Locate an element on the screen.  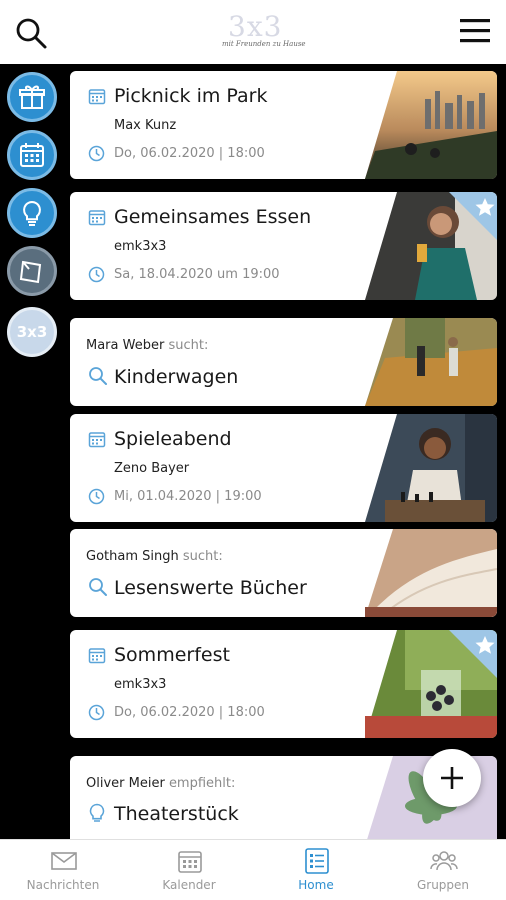
app-logo: 3x3 mit Freunden zu Hause is located at coordinates (261, 30).